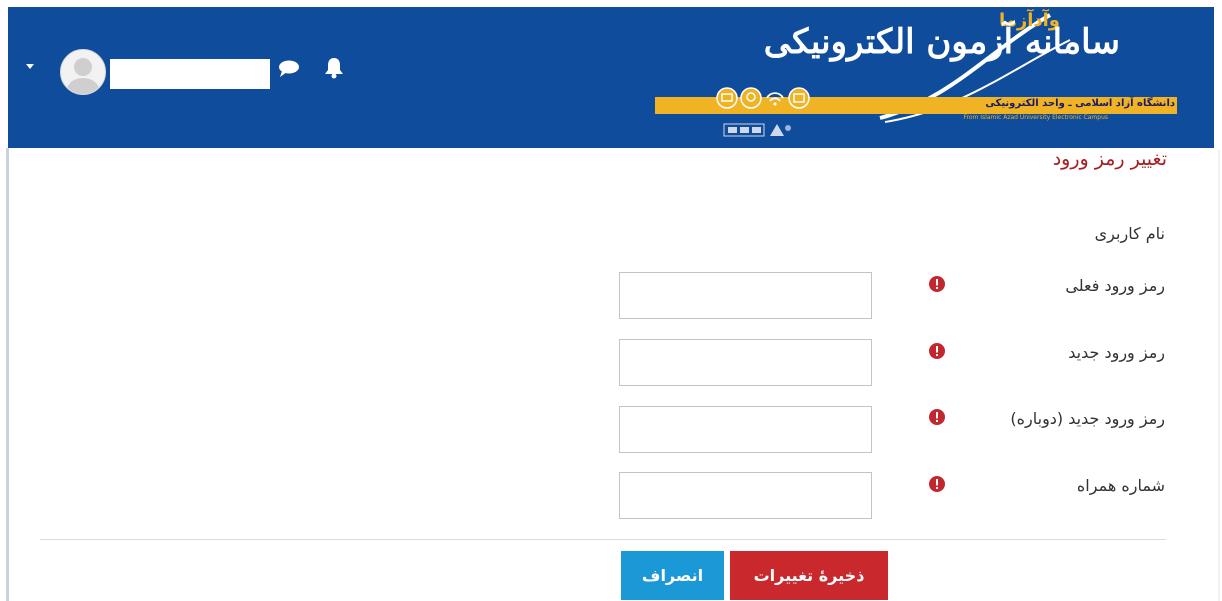 This screenshot has width=1222, height=601. Describe the element at coordinates (745, 429) in the screenshot. I see `new-password-again-field` at that location.